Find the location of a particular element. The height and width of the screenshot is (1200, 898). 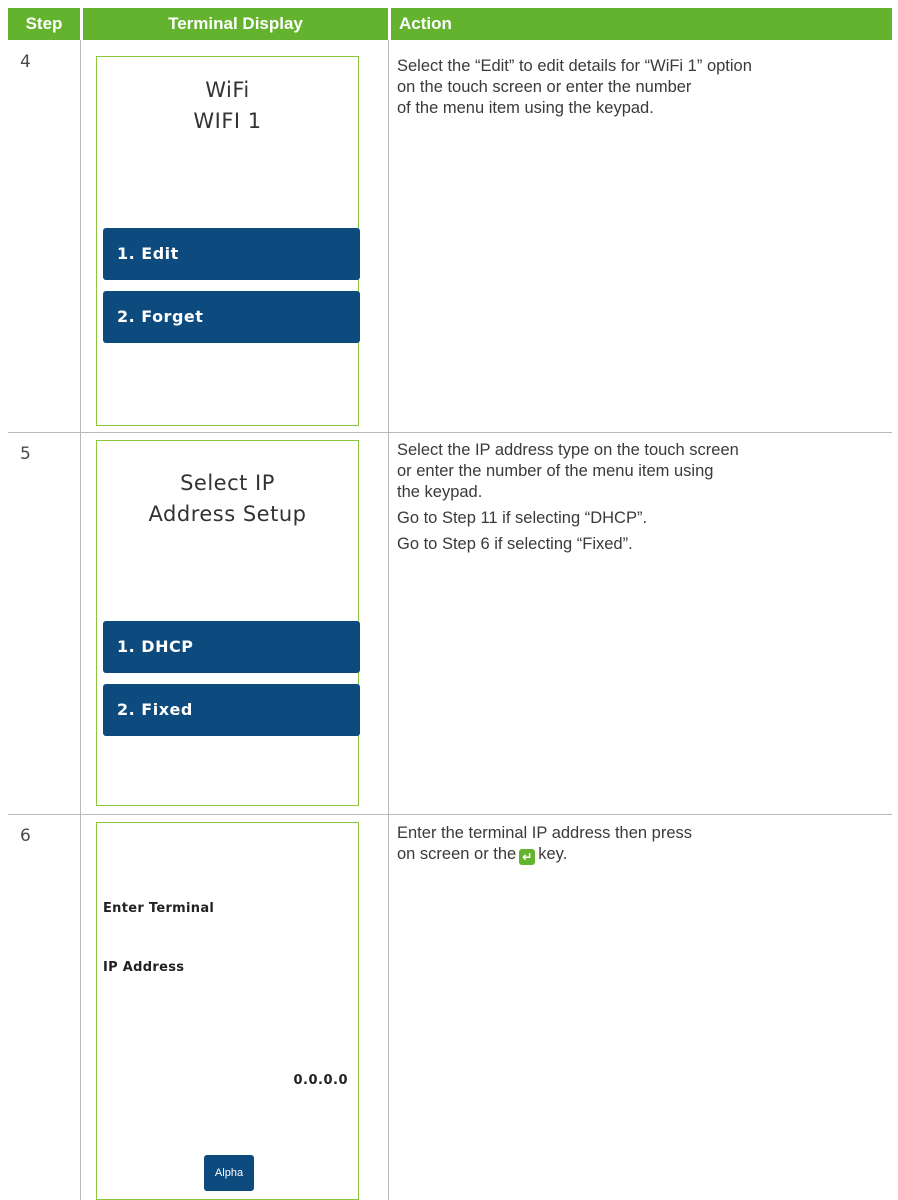

action-line: of the menu item using the keypad. is located at coordinates (525, 108).